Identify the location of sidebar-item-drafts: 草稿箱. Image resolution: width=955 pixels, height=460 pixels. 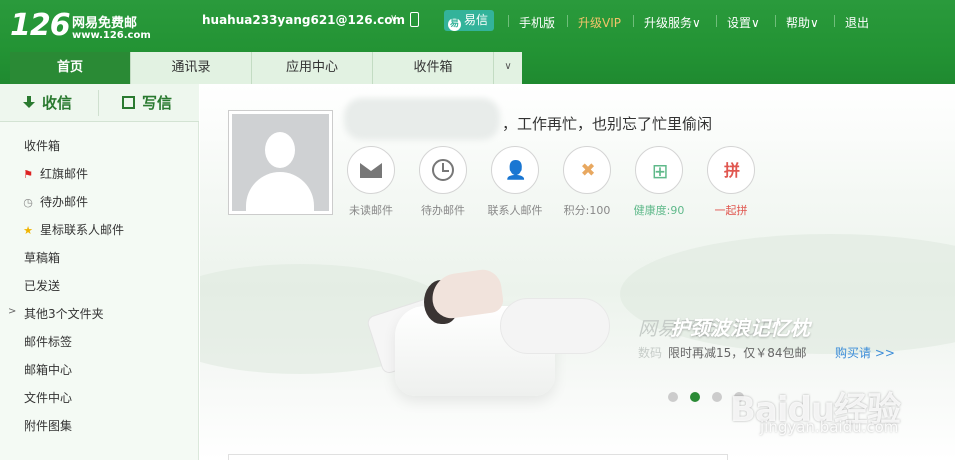
(42, 257).